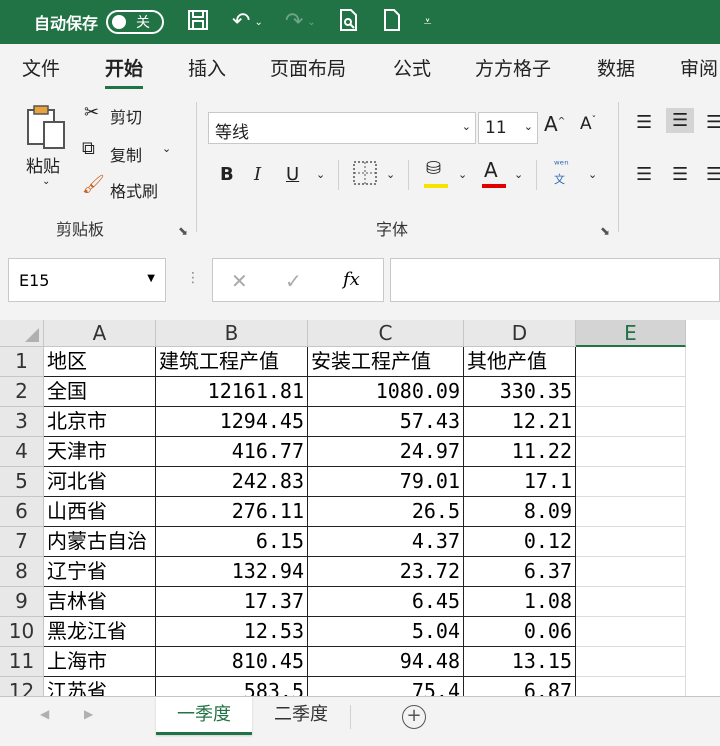 Image resolution: width=720 pixels, height=746 pixels. Describe the element at coordinates (462, 174) in the screenshot. I see `fill-color-dropdown-icon: ⌄` at that location.